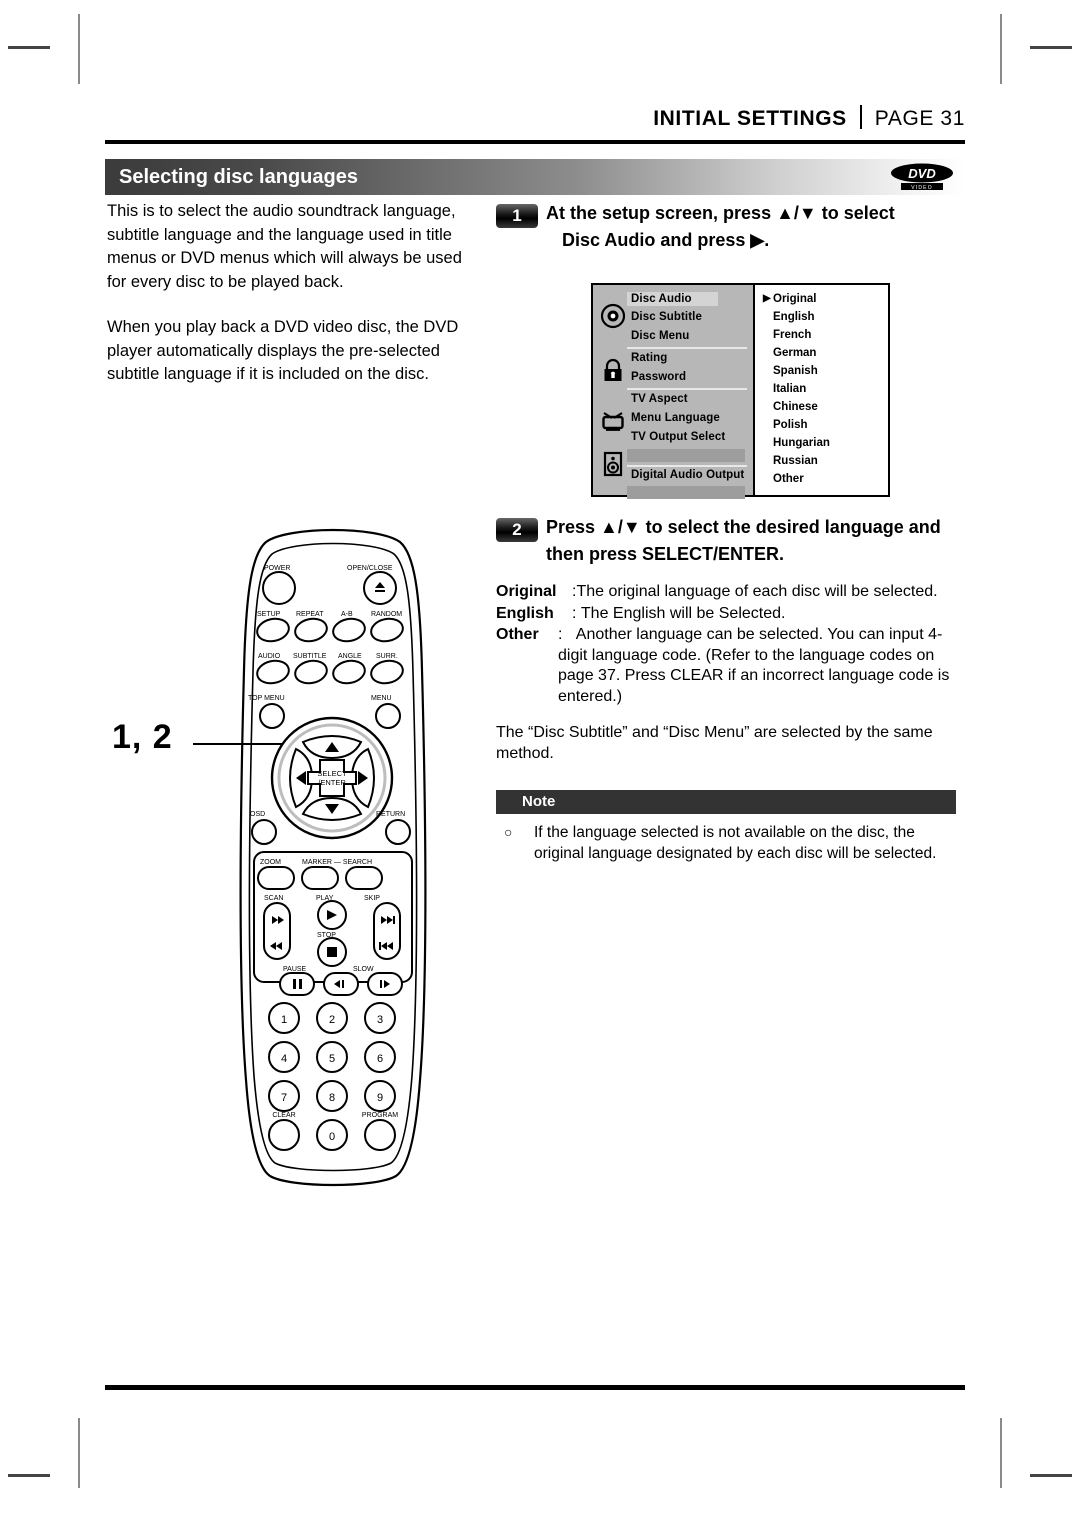 The image size is (1080, 1528). I want to click on skip-forward-icon, so click(394, 920).